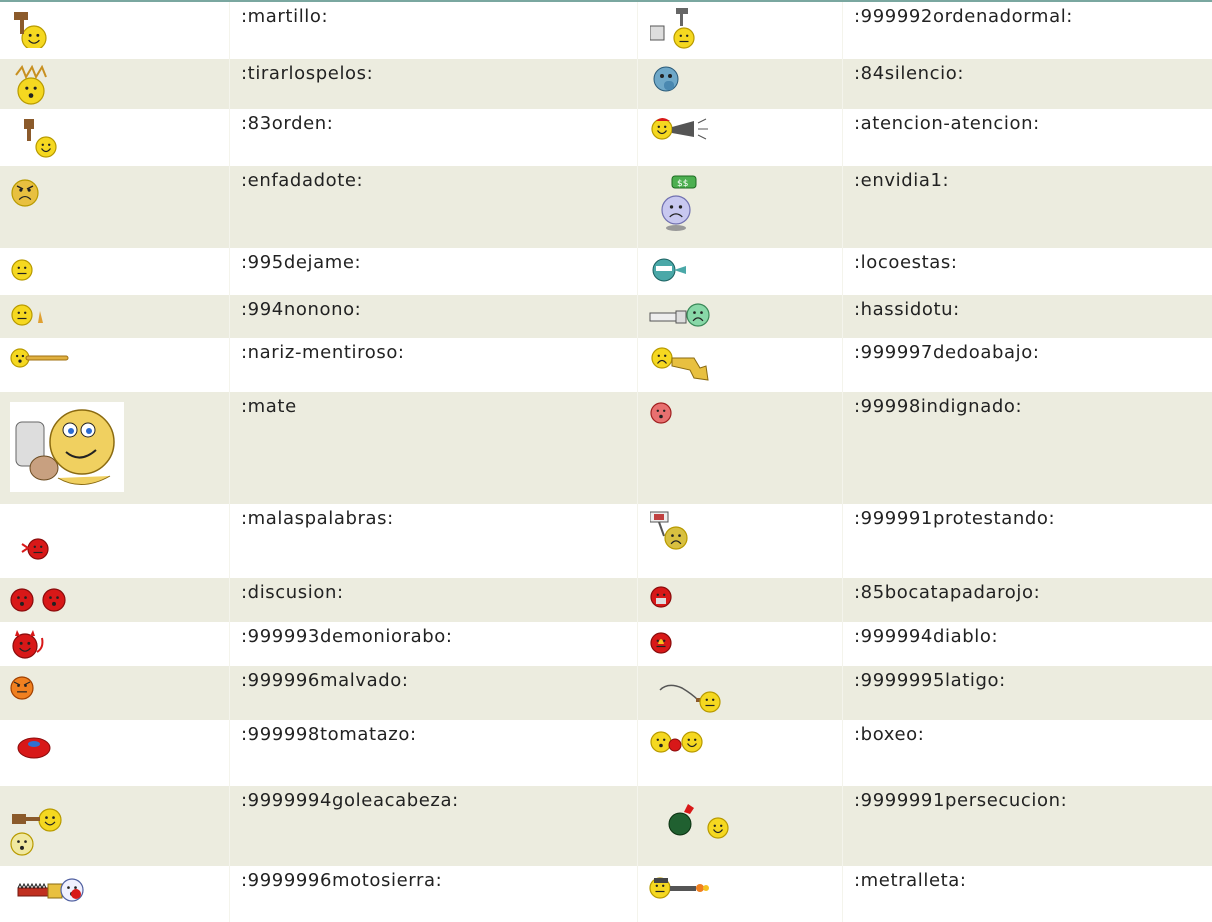 The height and width of the screenshot is (922, 1212). What do you see at coordinates (1027, 693) in the screenshot?
I see `emoticon-code-cell: :9999995latigo:` at bounding box center [1027, 693].